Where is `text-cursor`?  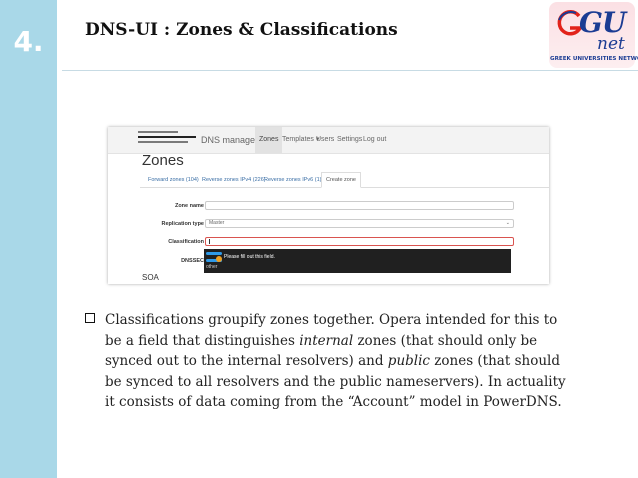
text-cursor is located at coordinates (209, 241).